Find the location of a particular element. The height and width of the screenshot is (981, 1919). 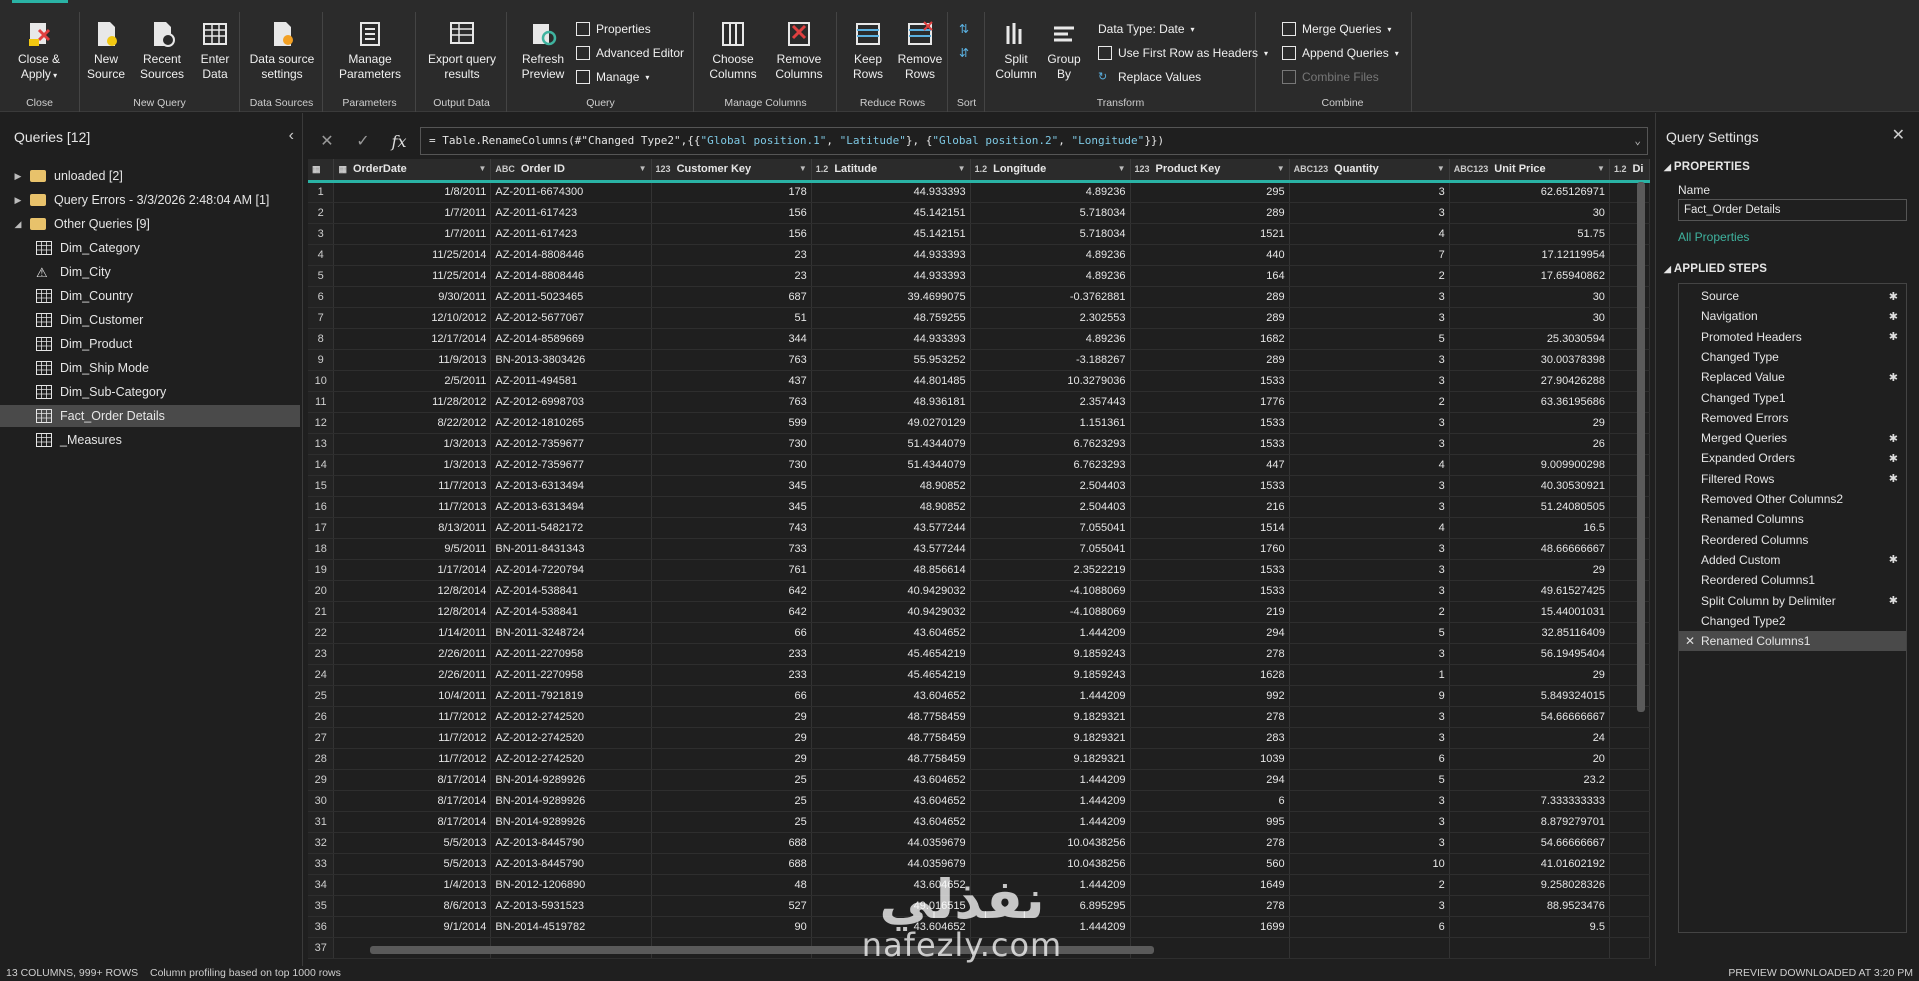

table-cell: 45.4654219 is located at coordinates (891, 654).